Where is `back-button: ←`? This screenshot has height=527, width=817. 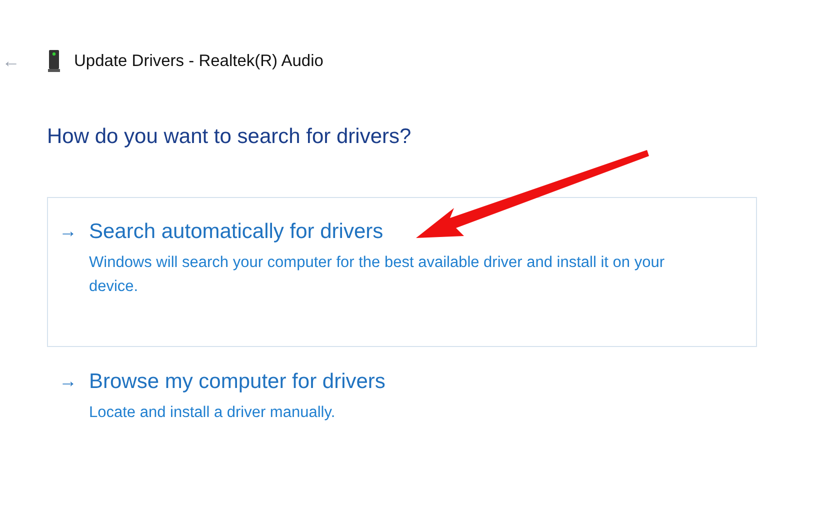 back-button: ← is located at coordinates (14, 61).